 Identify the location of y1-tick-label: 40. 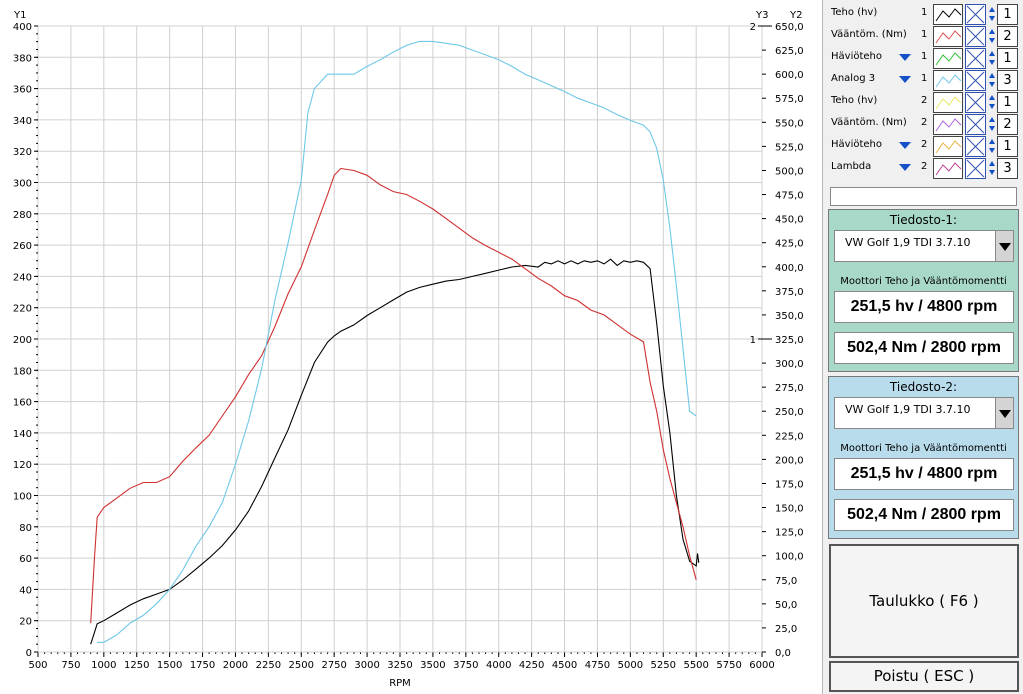
(25, 590).